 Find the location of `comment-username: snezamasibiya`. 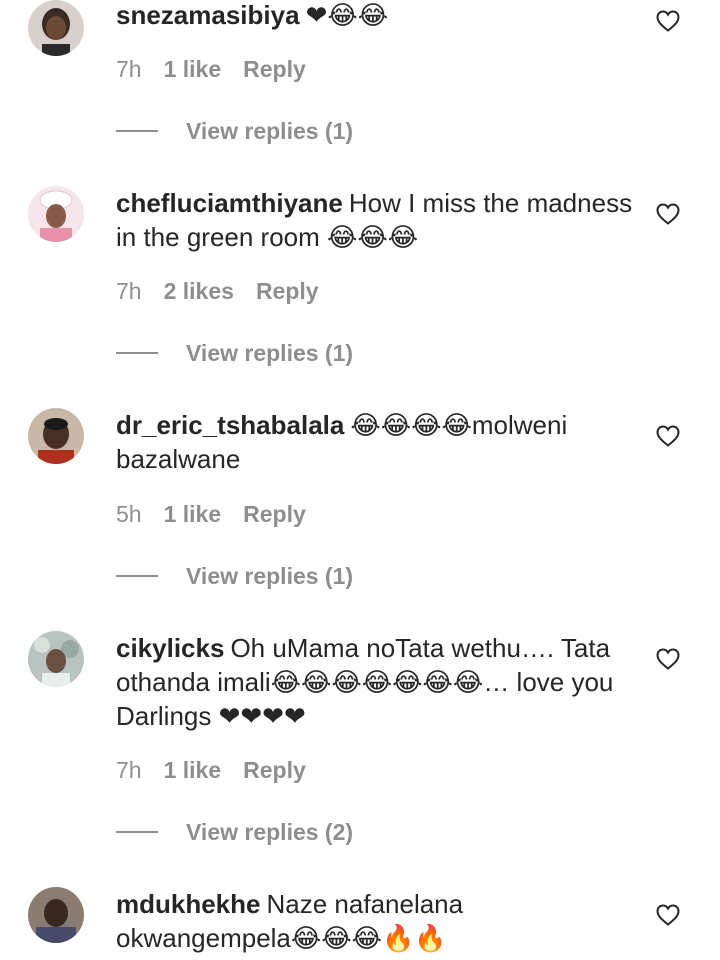

comment-username: snezamasibiya is located at coordinates (208, 15).